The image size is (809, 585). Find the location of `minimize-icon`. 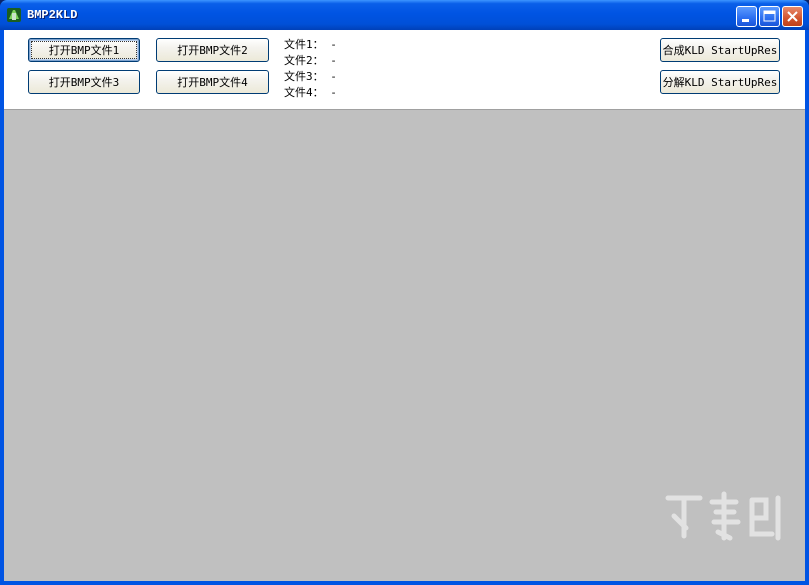

minimize-icon is located at coordinates (745, 20).